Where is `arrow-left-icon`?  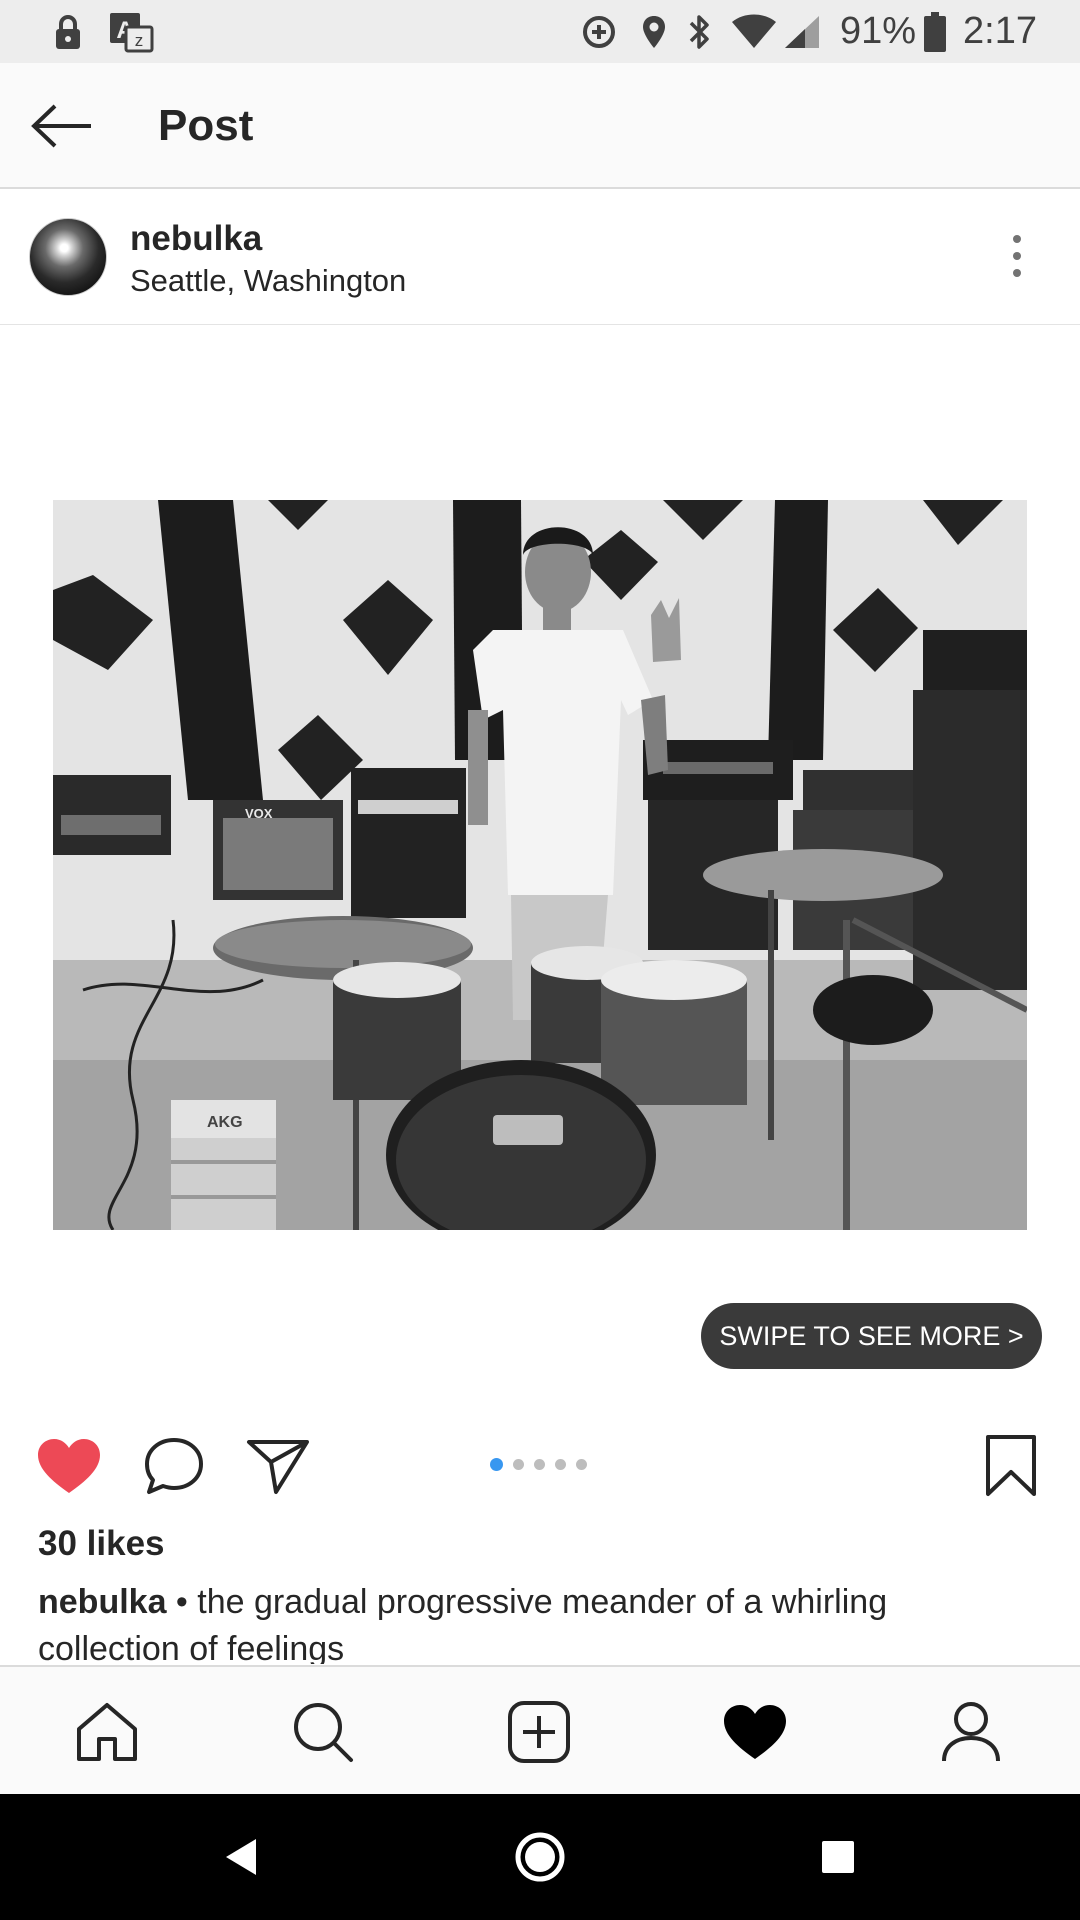
arrow-left-icon is located at coordinates (61, 126).